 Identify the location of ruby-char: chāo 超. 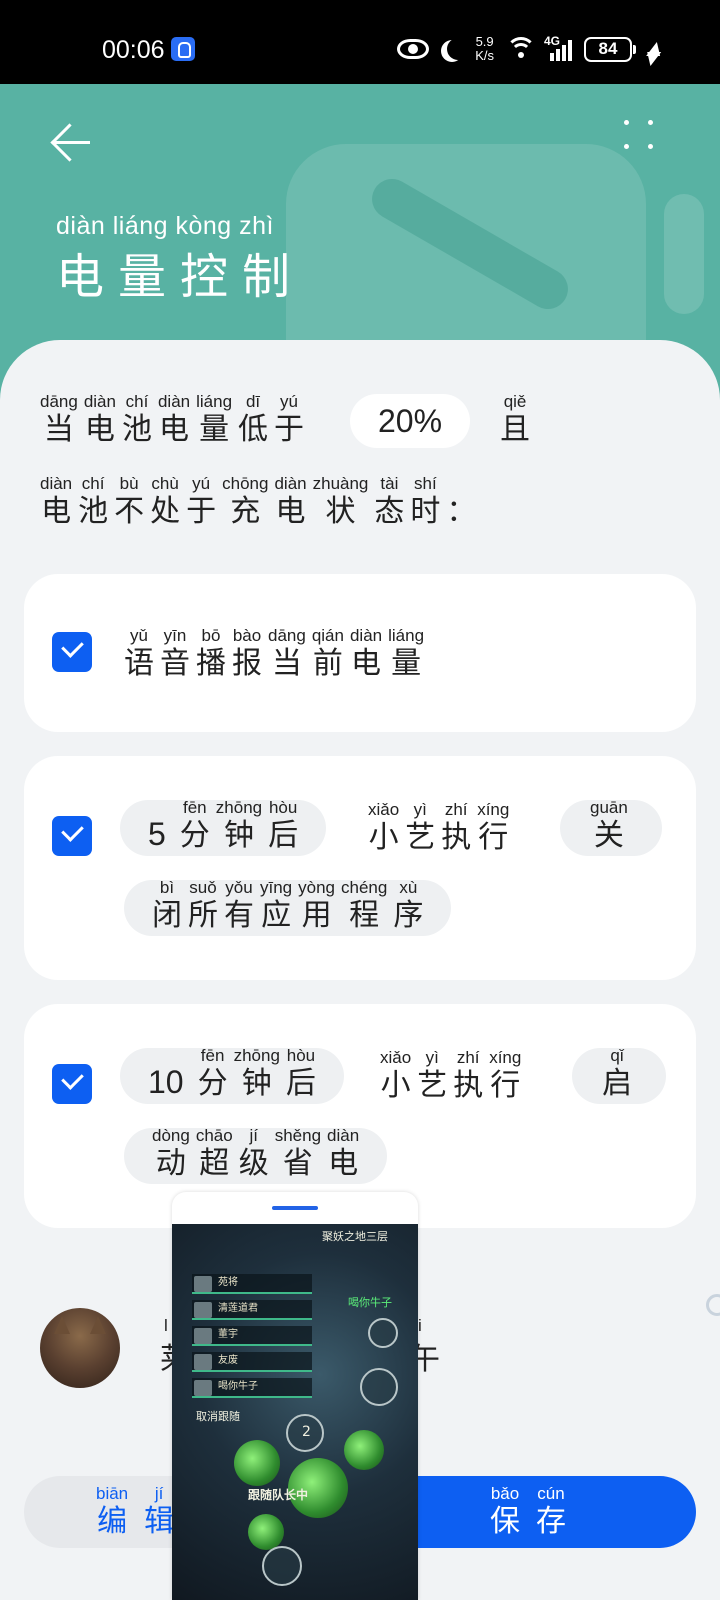
(214, 1154).